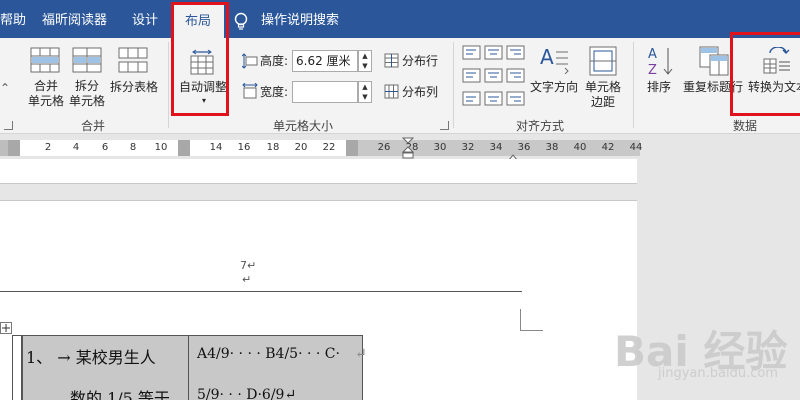 The width and height of the screenshot is (800, 400). Describe the element at coordinates (636, 147) in the screenshot. I see `ruler-tick: 44` at that location.